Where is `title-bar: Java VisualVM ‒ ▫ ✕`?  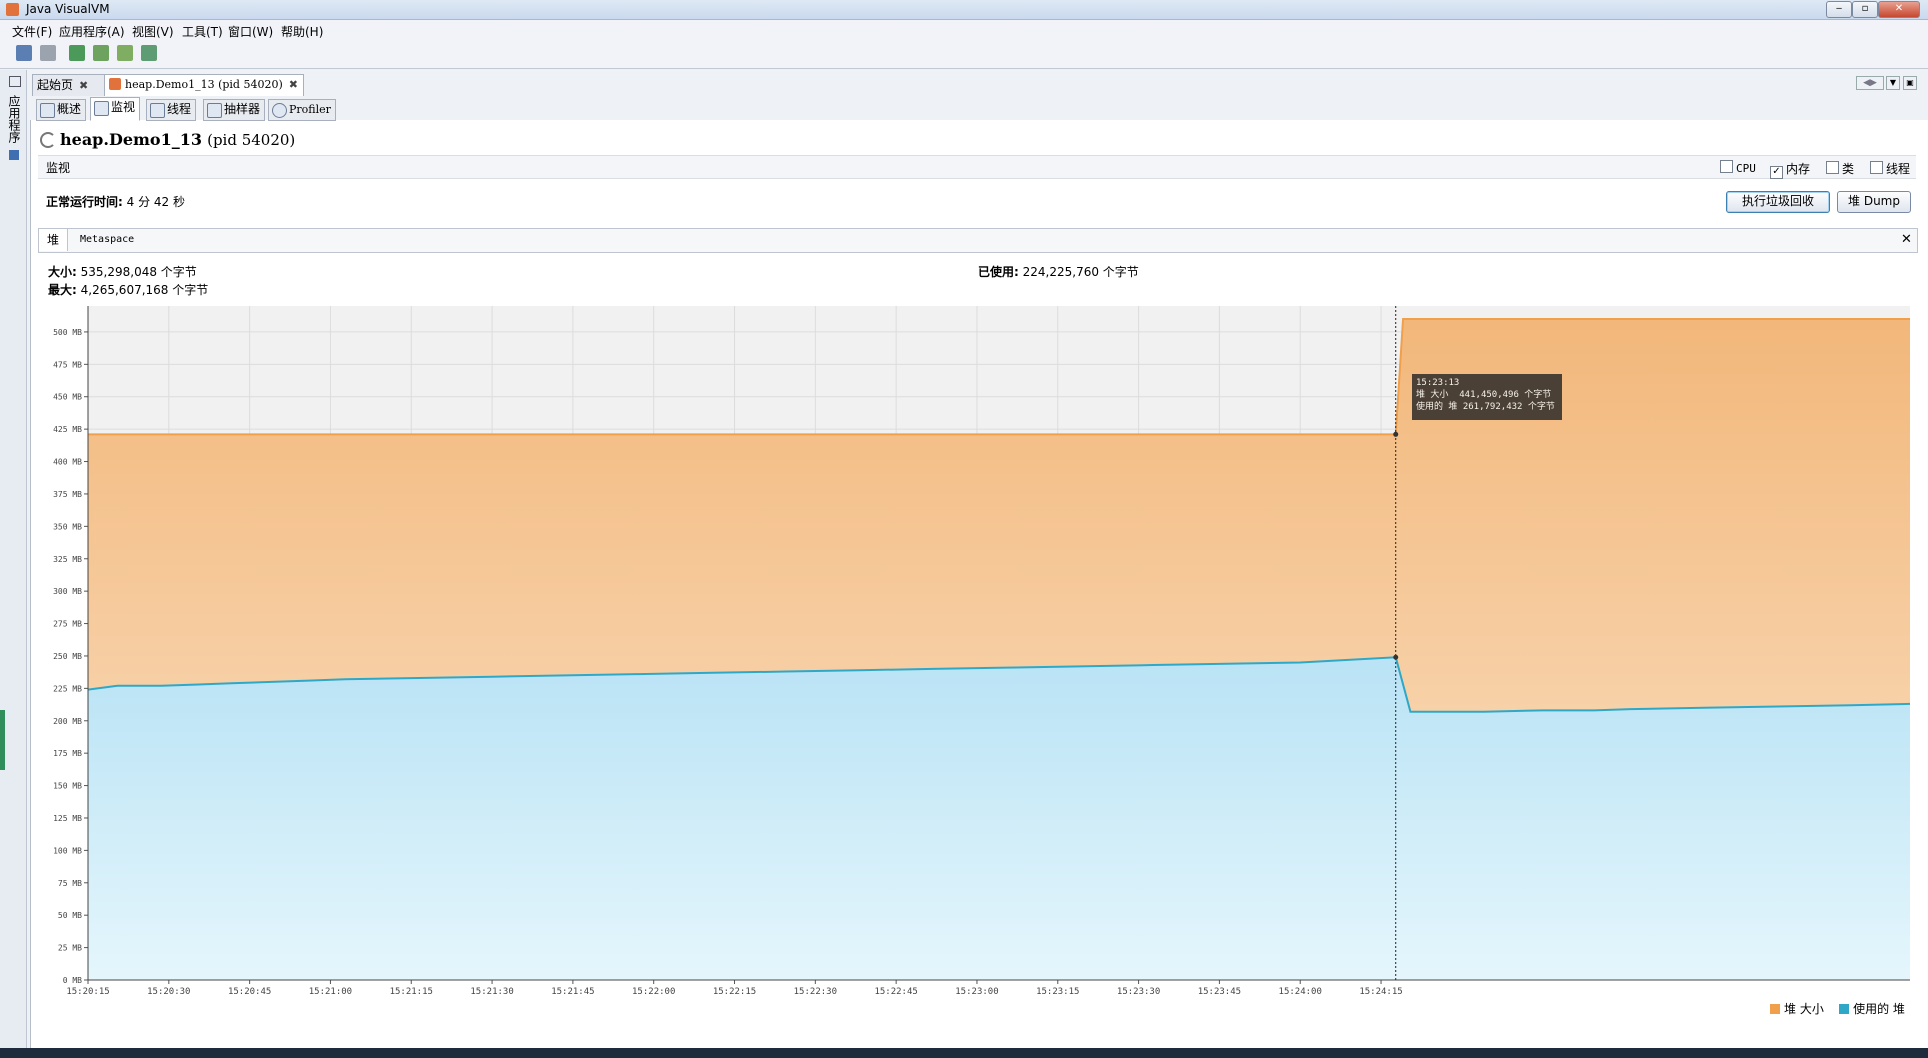
title-bar: Java VisualVM ‒ ▫ ✕ is located at coordinates (964, 10).